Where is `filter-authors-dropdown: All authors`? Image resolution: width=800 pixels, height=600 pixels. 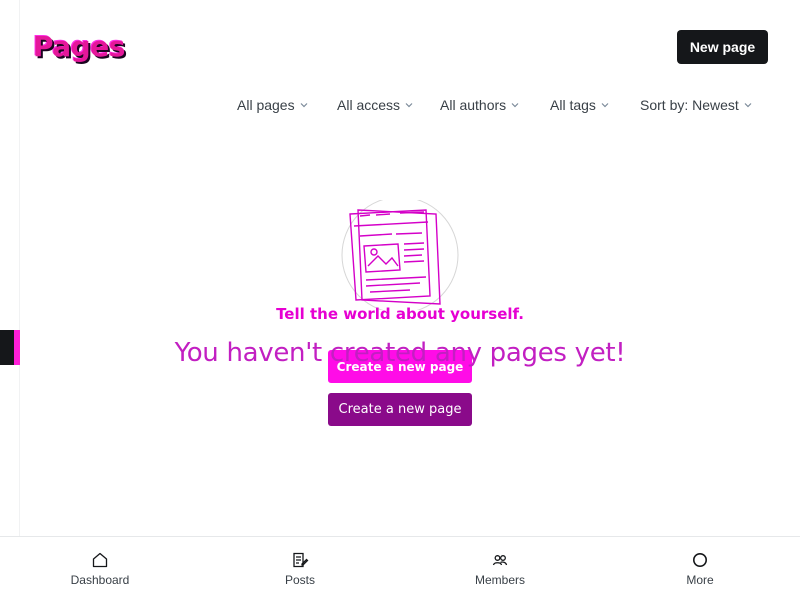
filter-authors-dropdown: All authors is located at coordinates (479, 105).